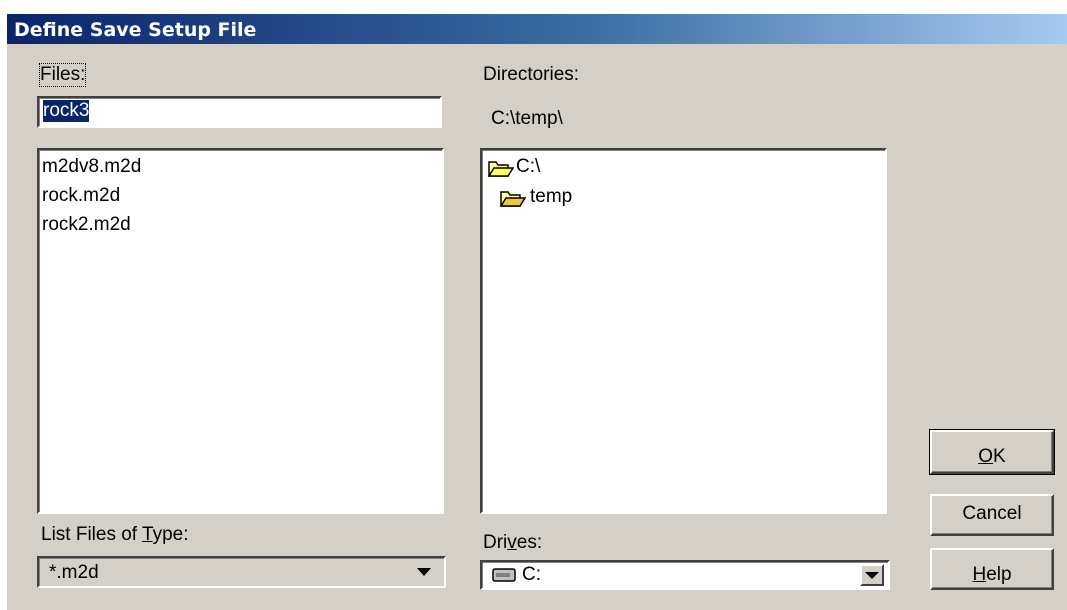  I want to click on file-name-value: rock3, so click(66, 111).